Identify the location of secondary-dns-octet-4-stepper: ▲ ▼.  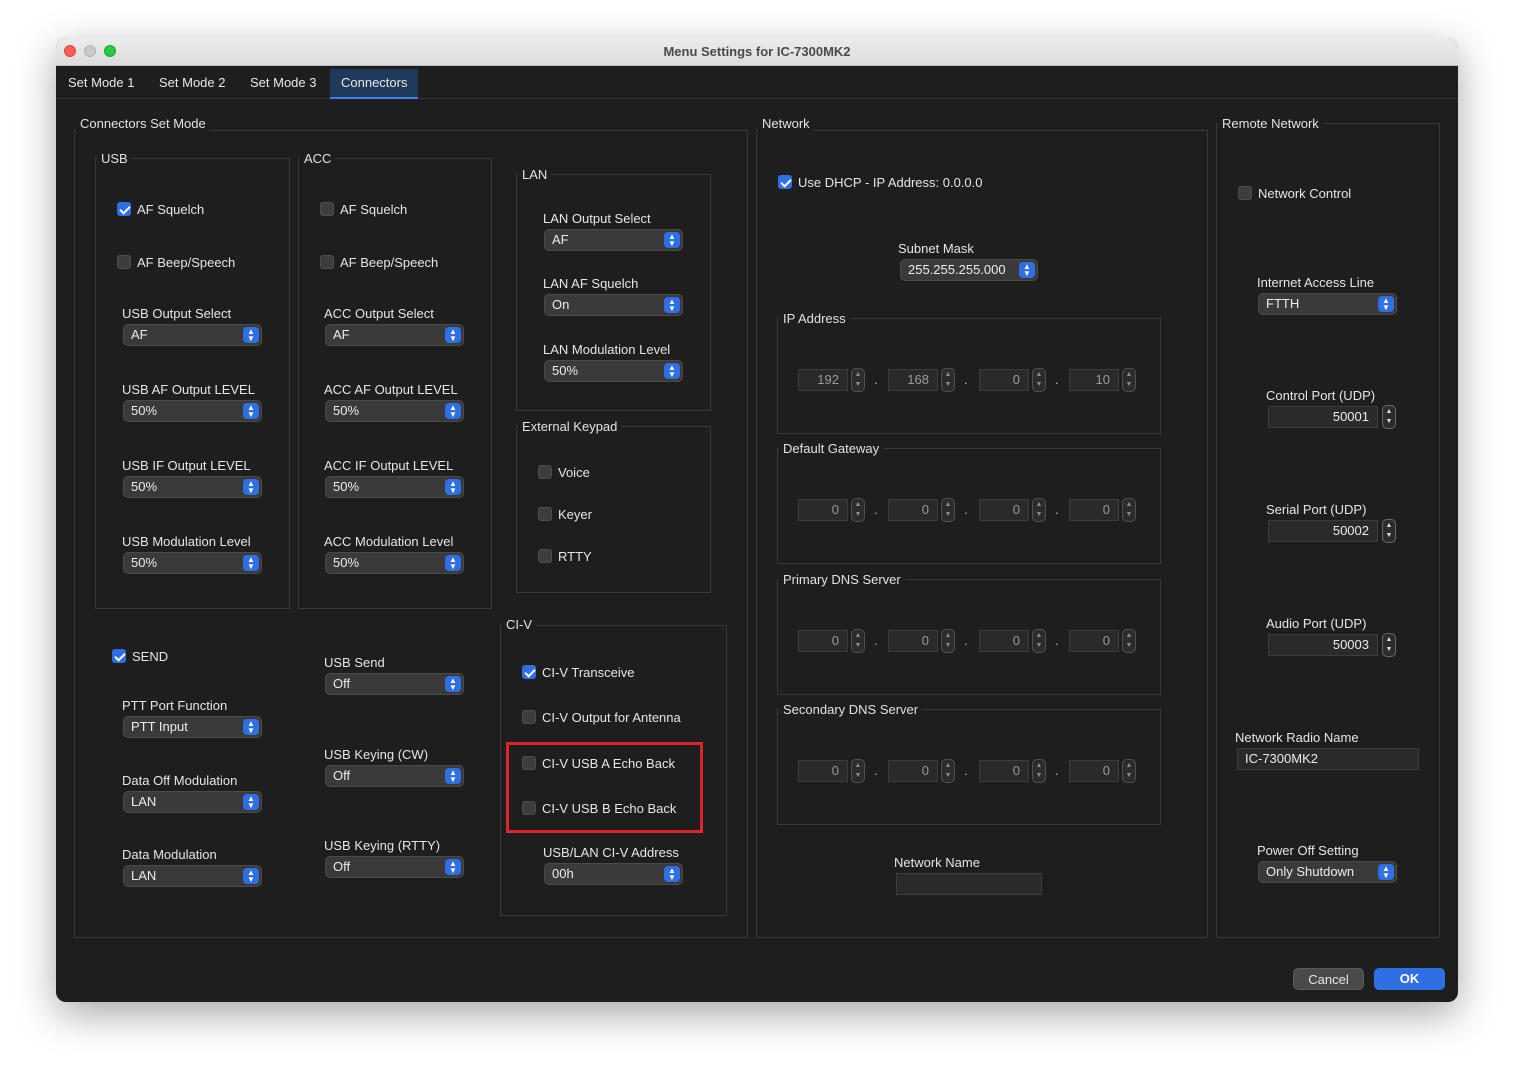
(1129, 771).